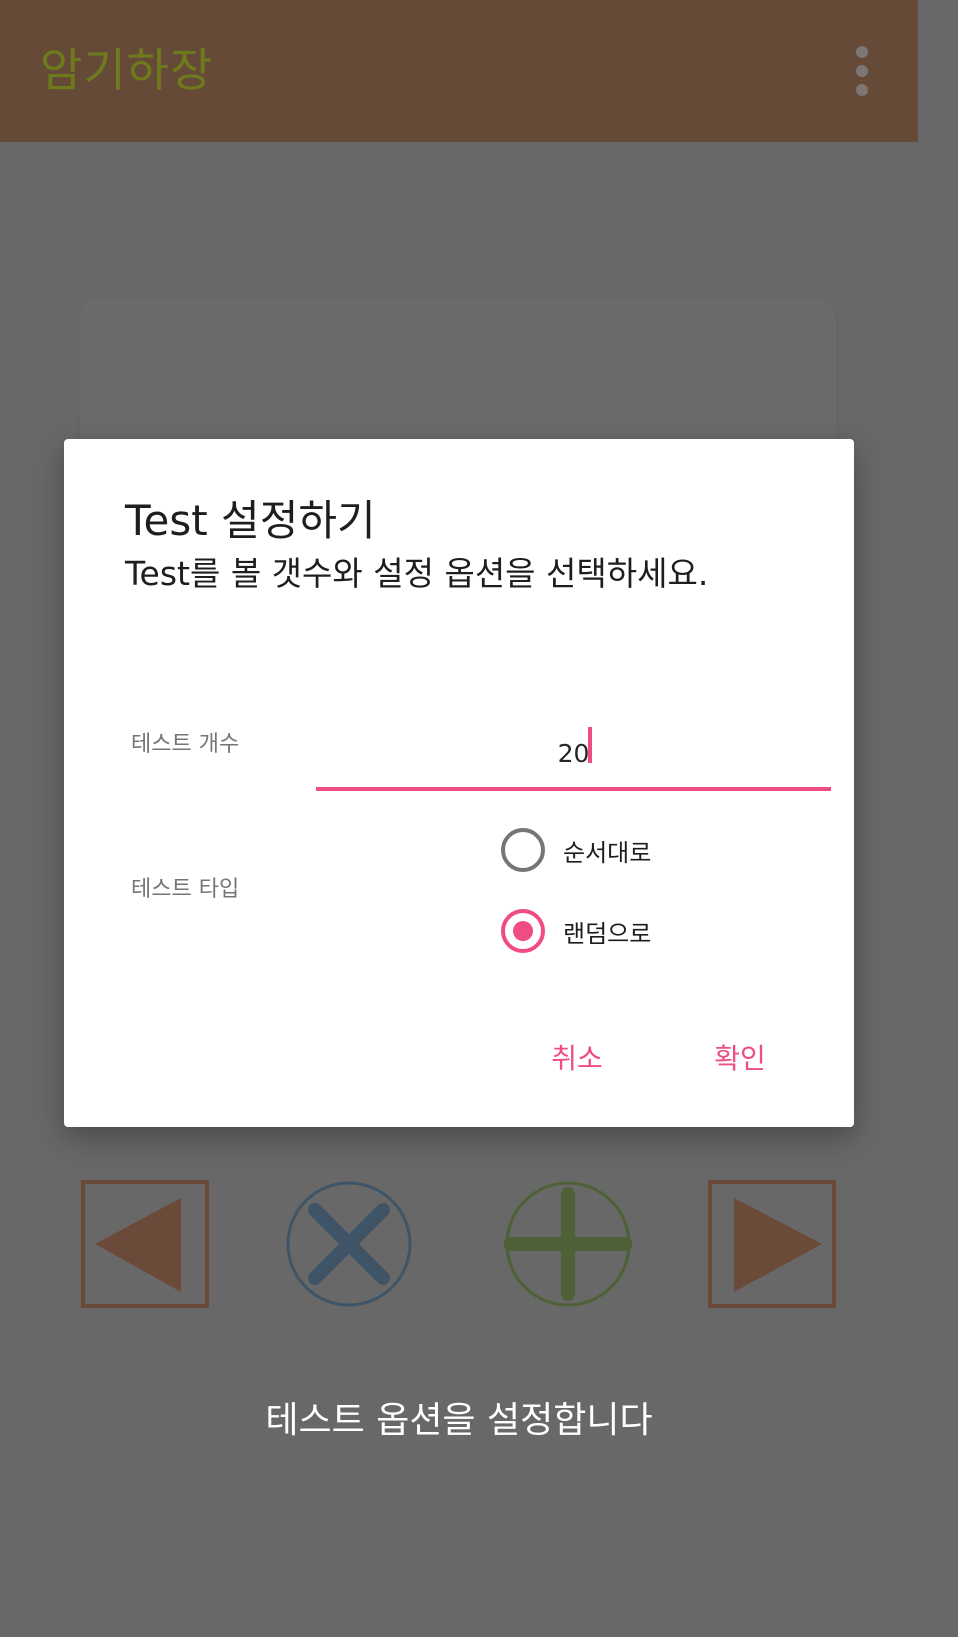 The width and height of the screenshot is (958, 1637). I want to click on add-button, so click(568, 1244).